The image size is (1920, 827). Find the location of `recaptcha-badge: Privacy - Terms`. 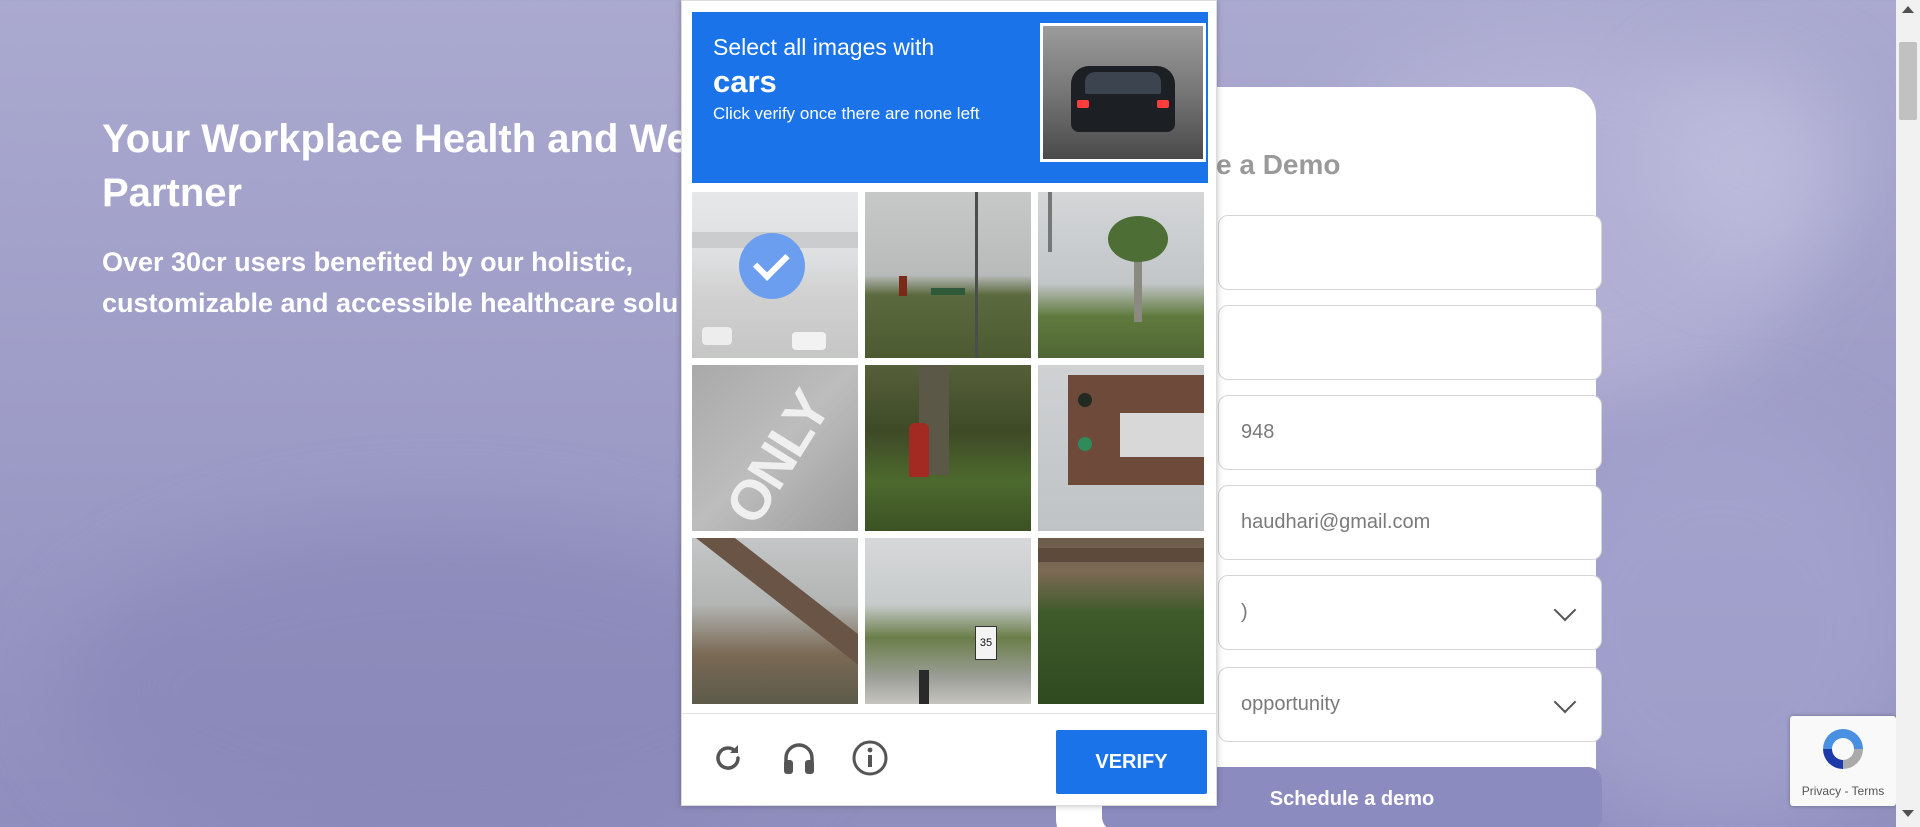

recaptcha-badge: Privacy - Terms is located at coordinates (1843, 761).